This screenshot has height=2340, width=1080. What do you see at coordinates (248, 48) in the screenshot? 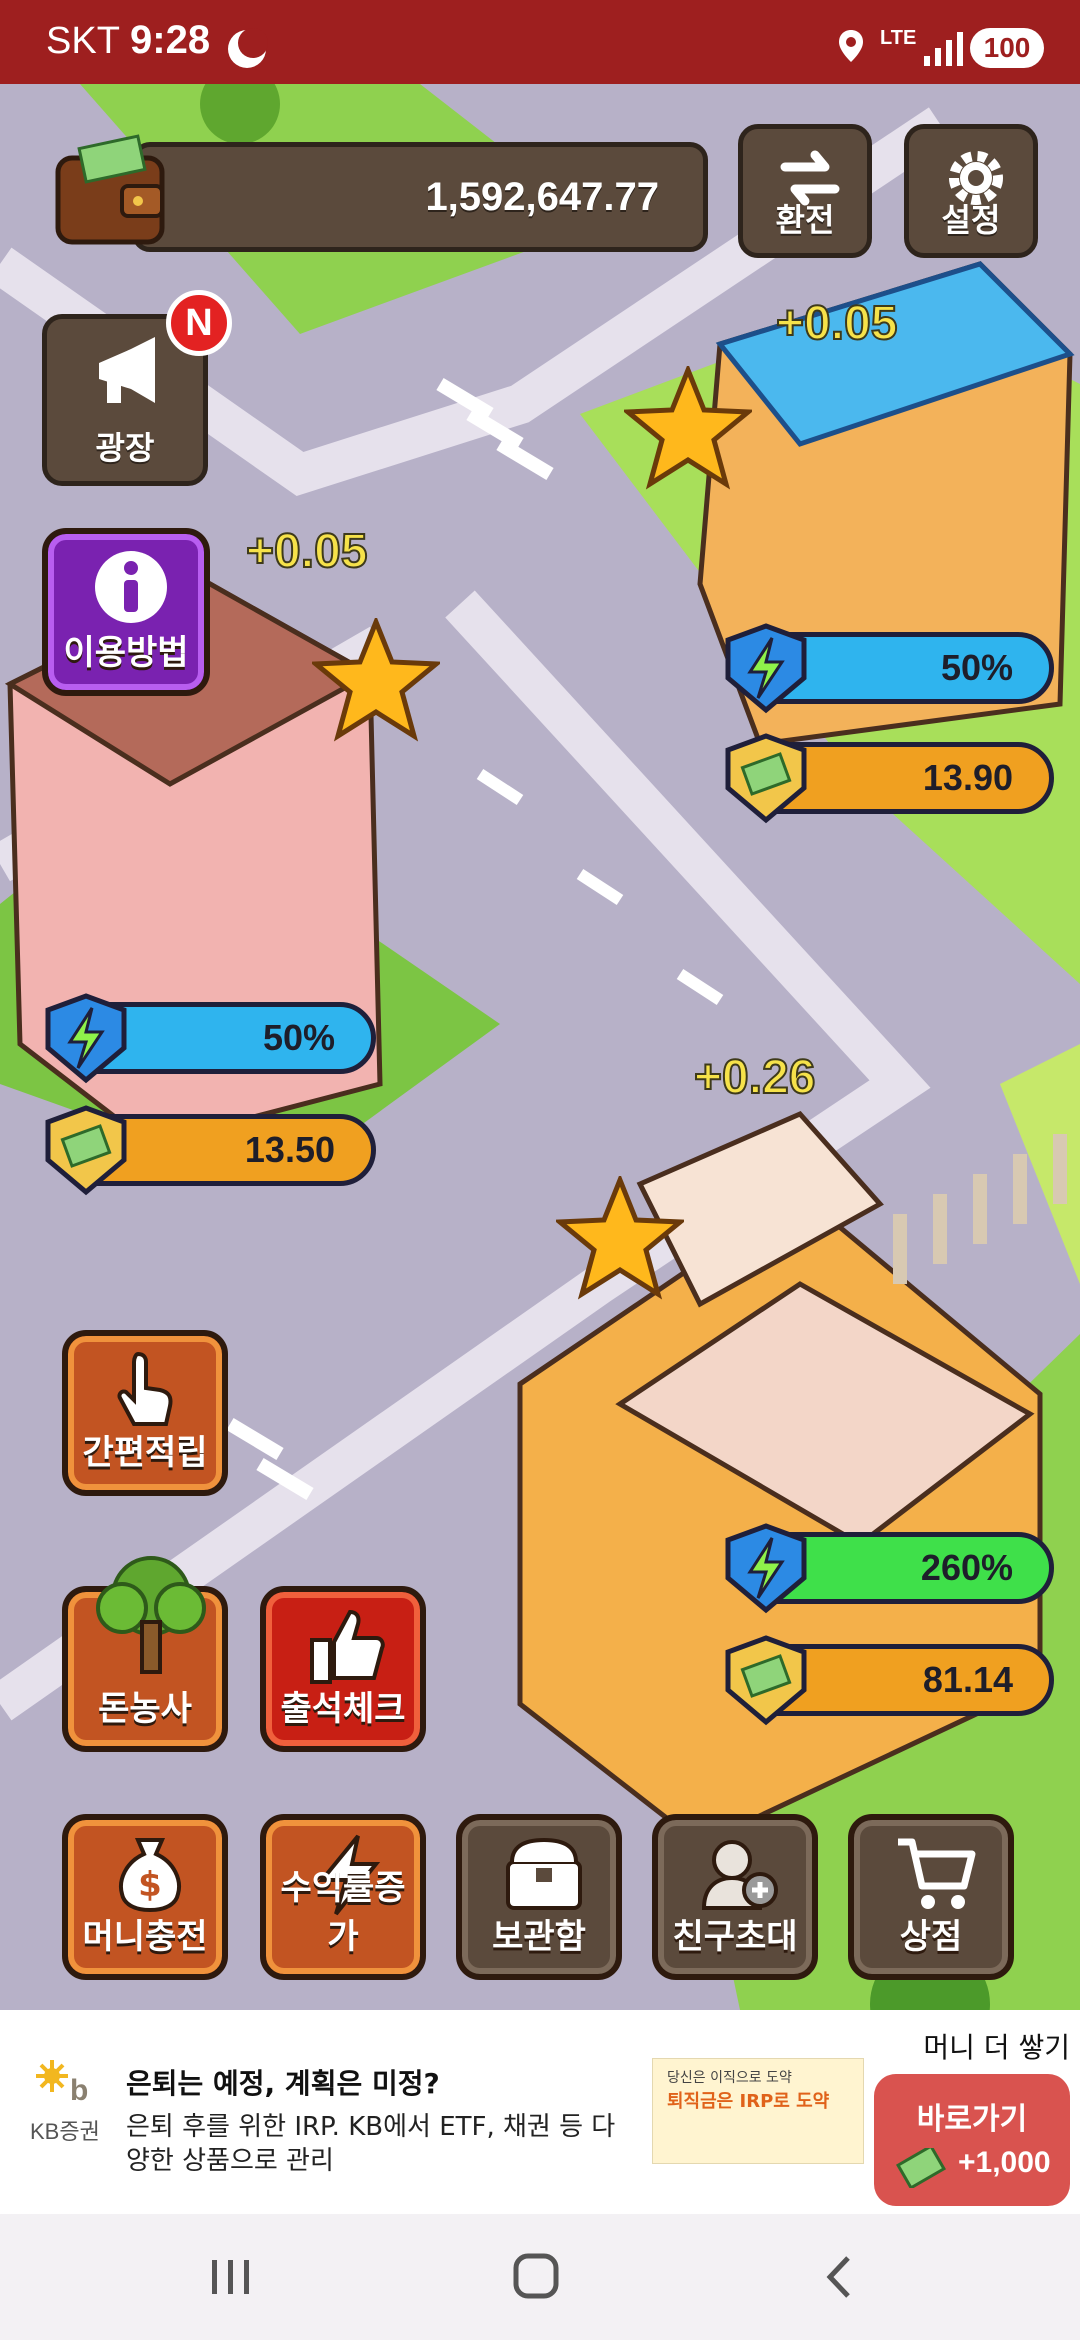
I see `do-not-disturb-icon` at bounding box center [248, 48].